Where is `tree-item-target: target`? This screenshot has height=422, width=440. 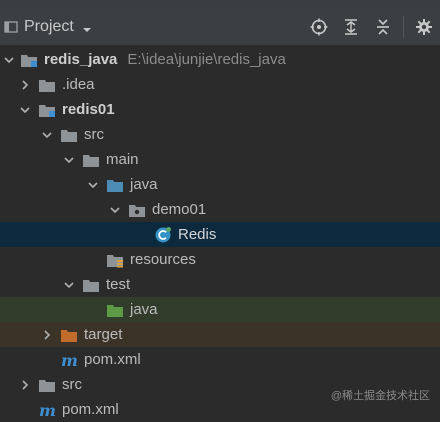 tree-item-target: target is located at coordinates (220, 334).